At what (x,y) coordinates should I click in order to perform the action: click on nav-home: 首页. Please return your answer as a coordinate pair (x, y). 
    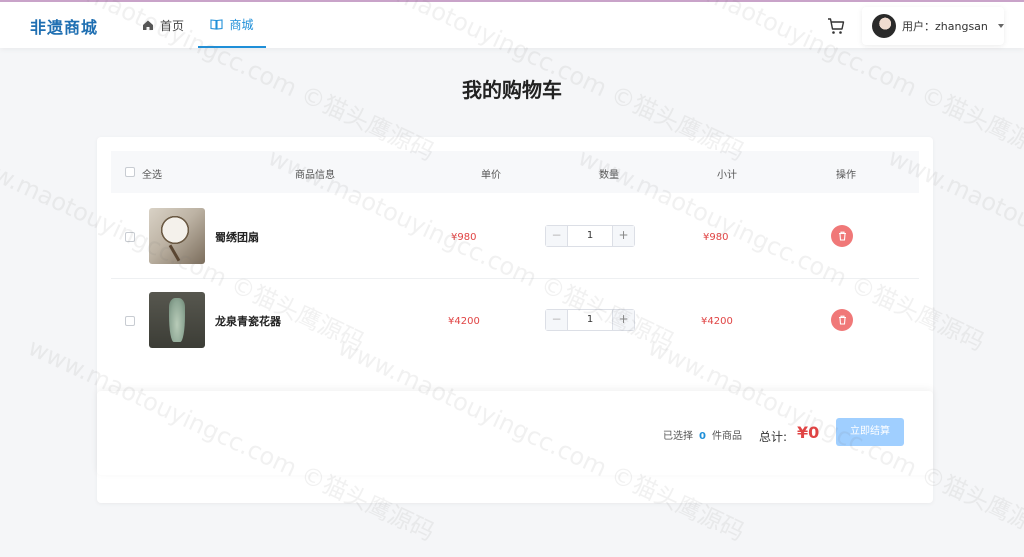
    Looking at the image, I should click on (163, 25).